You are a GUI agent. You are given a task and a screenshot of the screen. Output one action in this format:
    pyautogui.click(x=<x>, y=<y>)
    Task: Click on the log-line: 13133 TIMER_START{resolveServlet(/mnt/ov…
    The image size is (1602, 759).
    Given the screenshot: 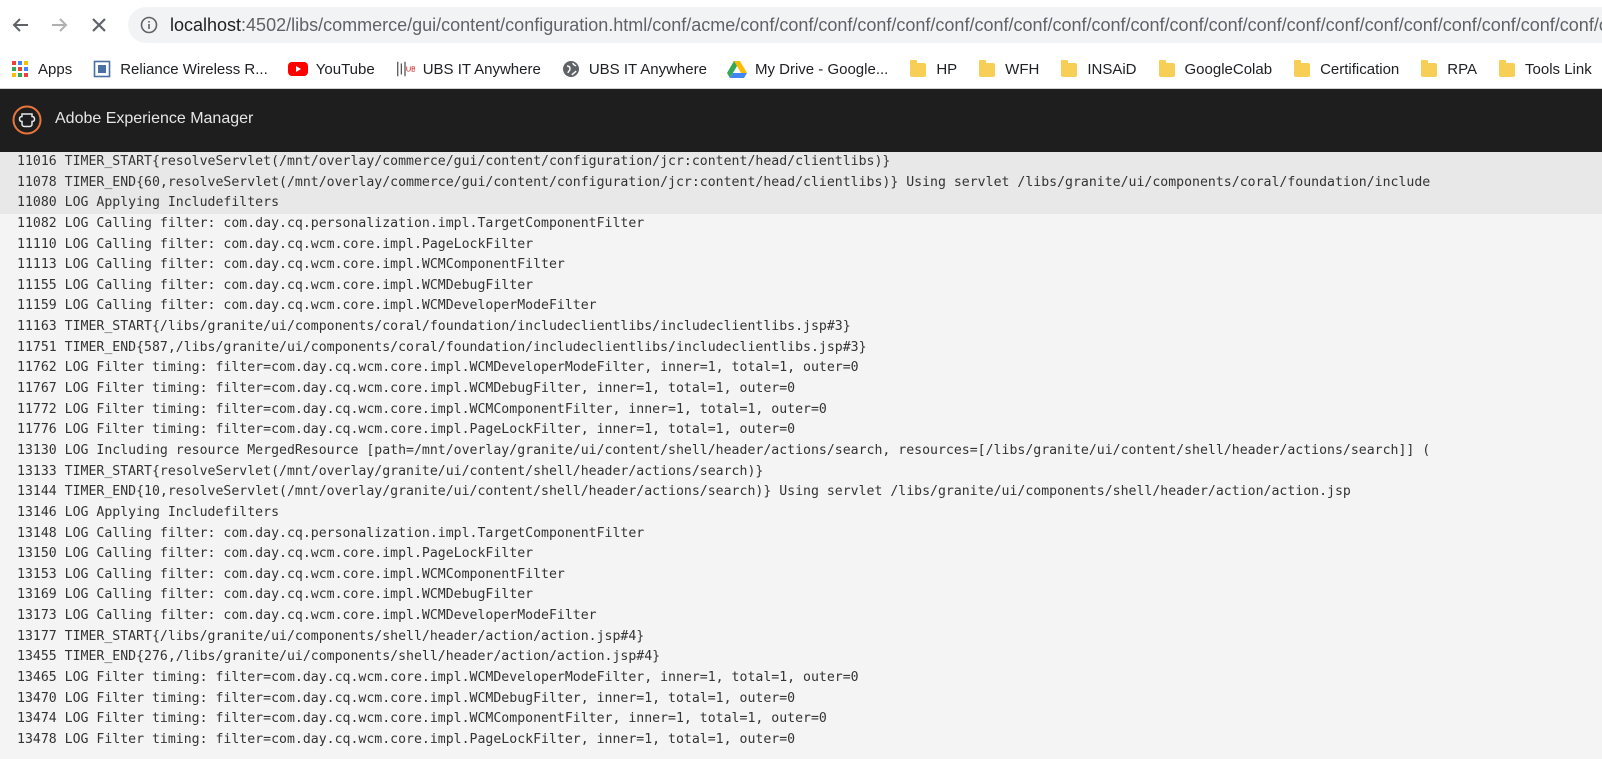 What is the action you would take?
    pyautogui.click(x=390, y=471)
    